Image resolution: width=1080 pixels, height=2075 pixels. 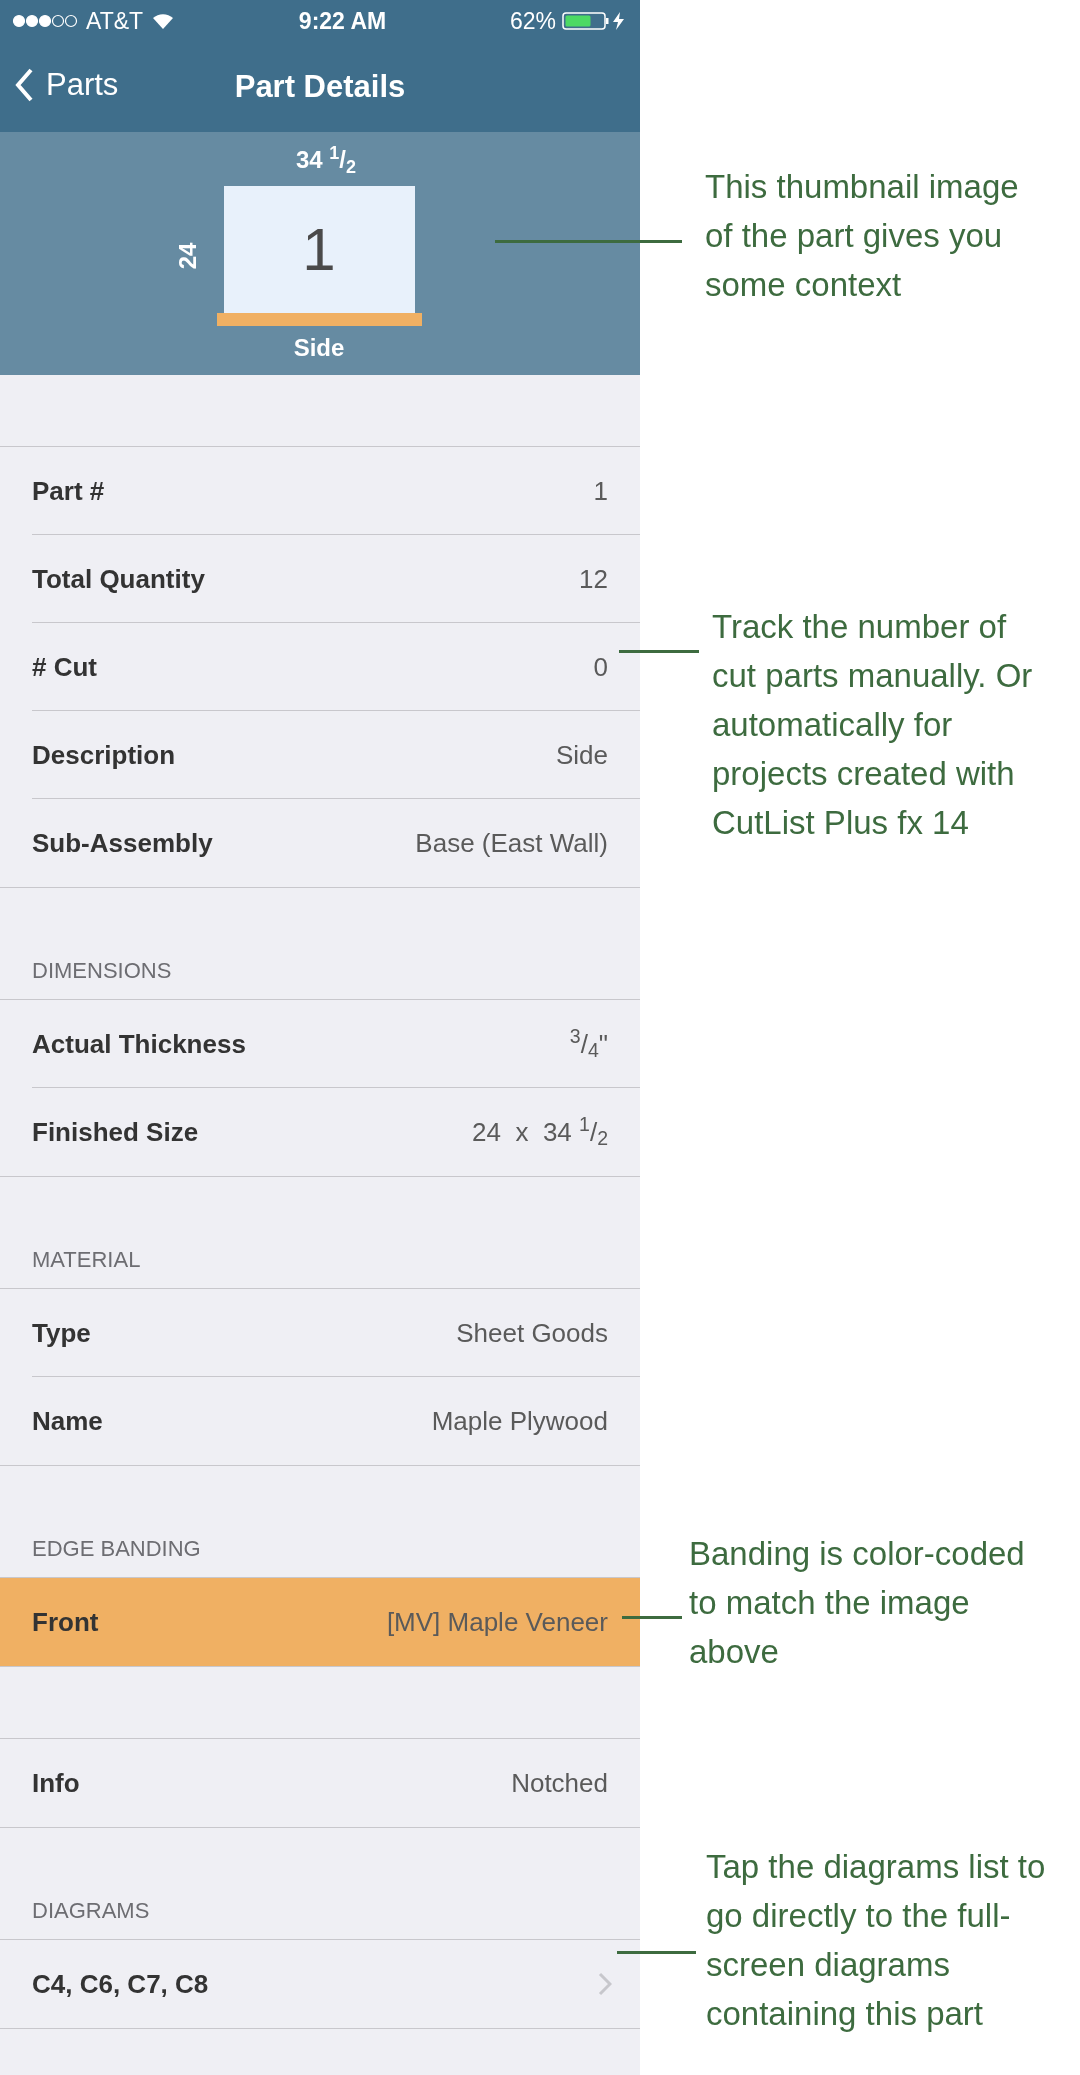 I want to click on battery-percent: 62%, so click(x=532, y=21).